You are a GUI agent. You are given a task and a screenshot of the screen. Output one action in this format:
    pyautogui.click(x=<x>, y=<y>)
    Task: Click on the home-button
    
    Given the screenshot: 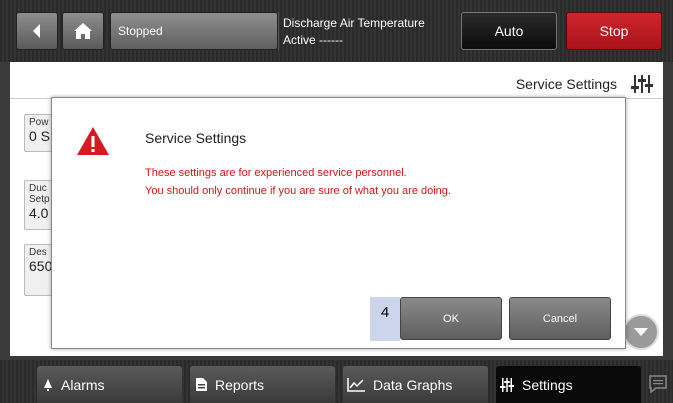 What is the action you would take?
    pyautogui.click(x=83, y=31)
    